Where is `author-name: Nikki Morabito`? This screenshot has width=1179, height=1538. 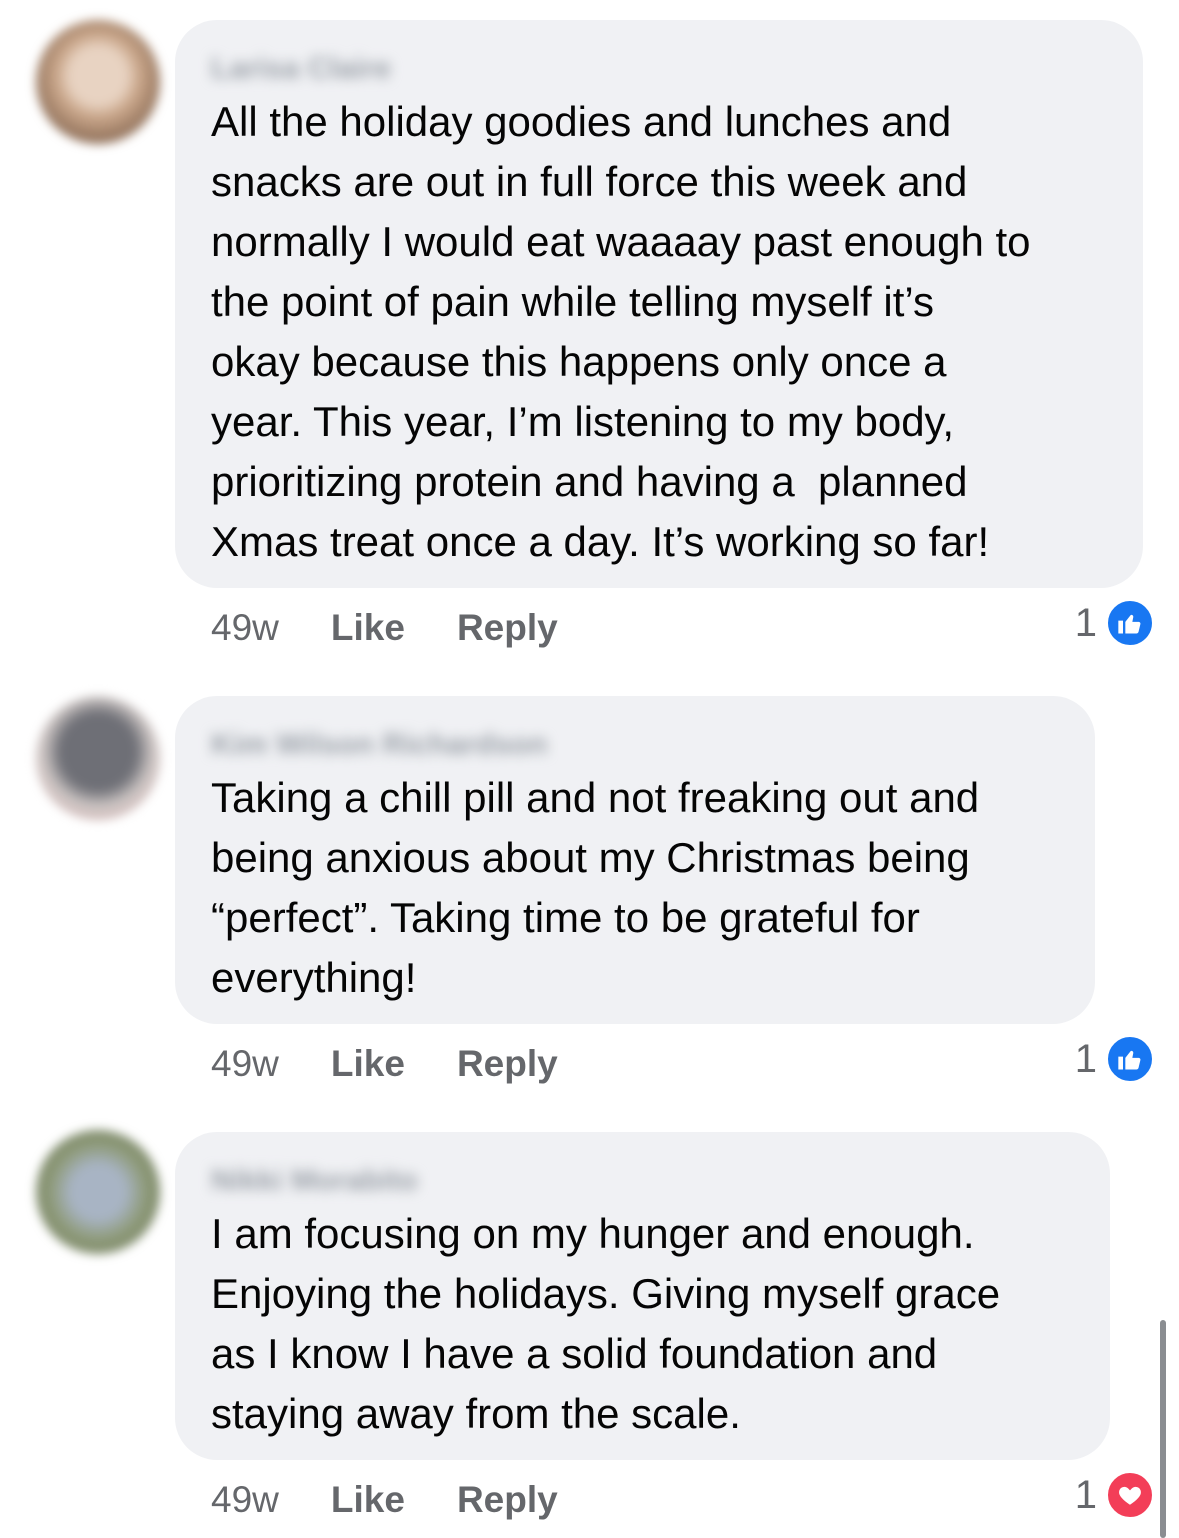
author-name: Nikki Morabito is located at coordinates (642, 1181).